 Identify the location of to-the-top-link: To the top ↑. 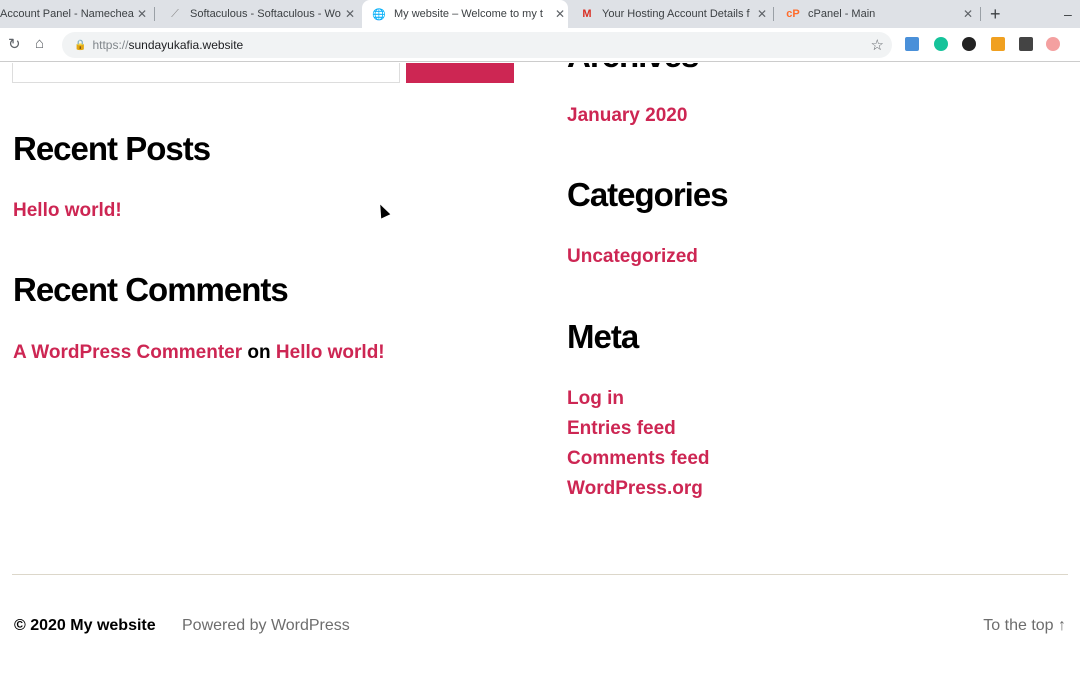
(1024, 626).